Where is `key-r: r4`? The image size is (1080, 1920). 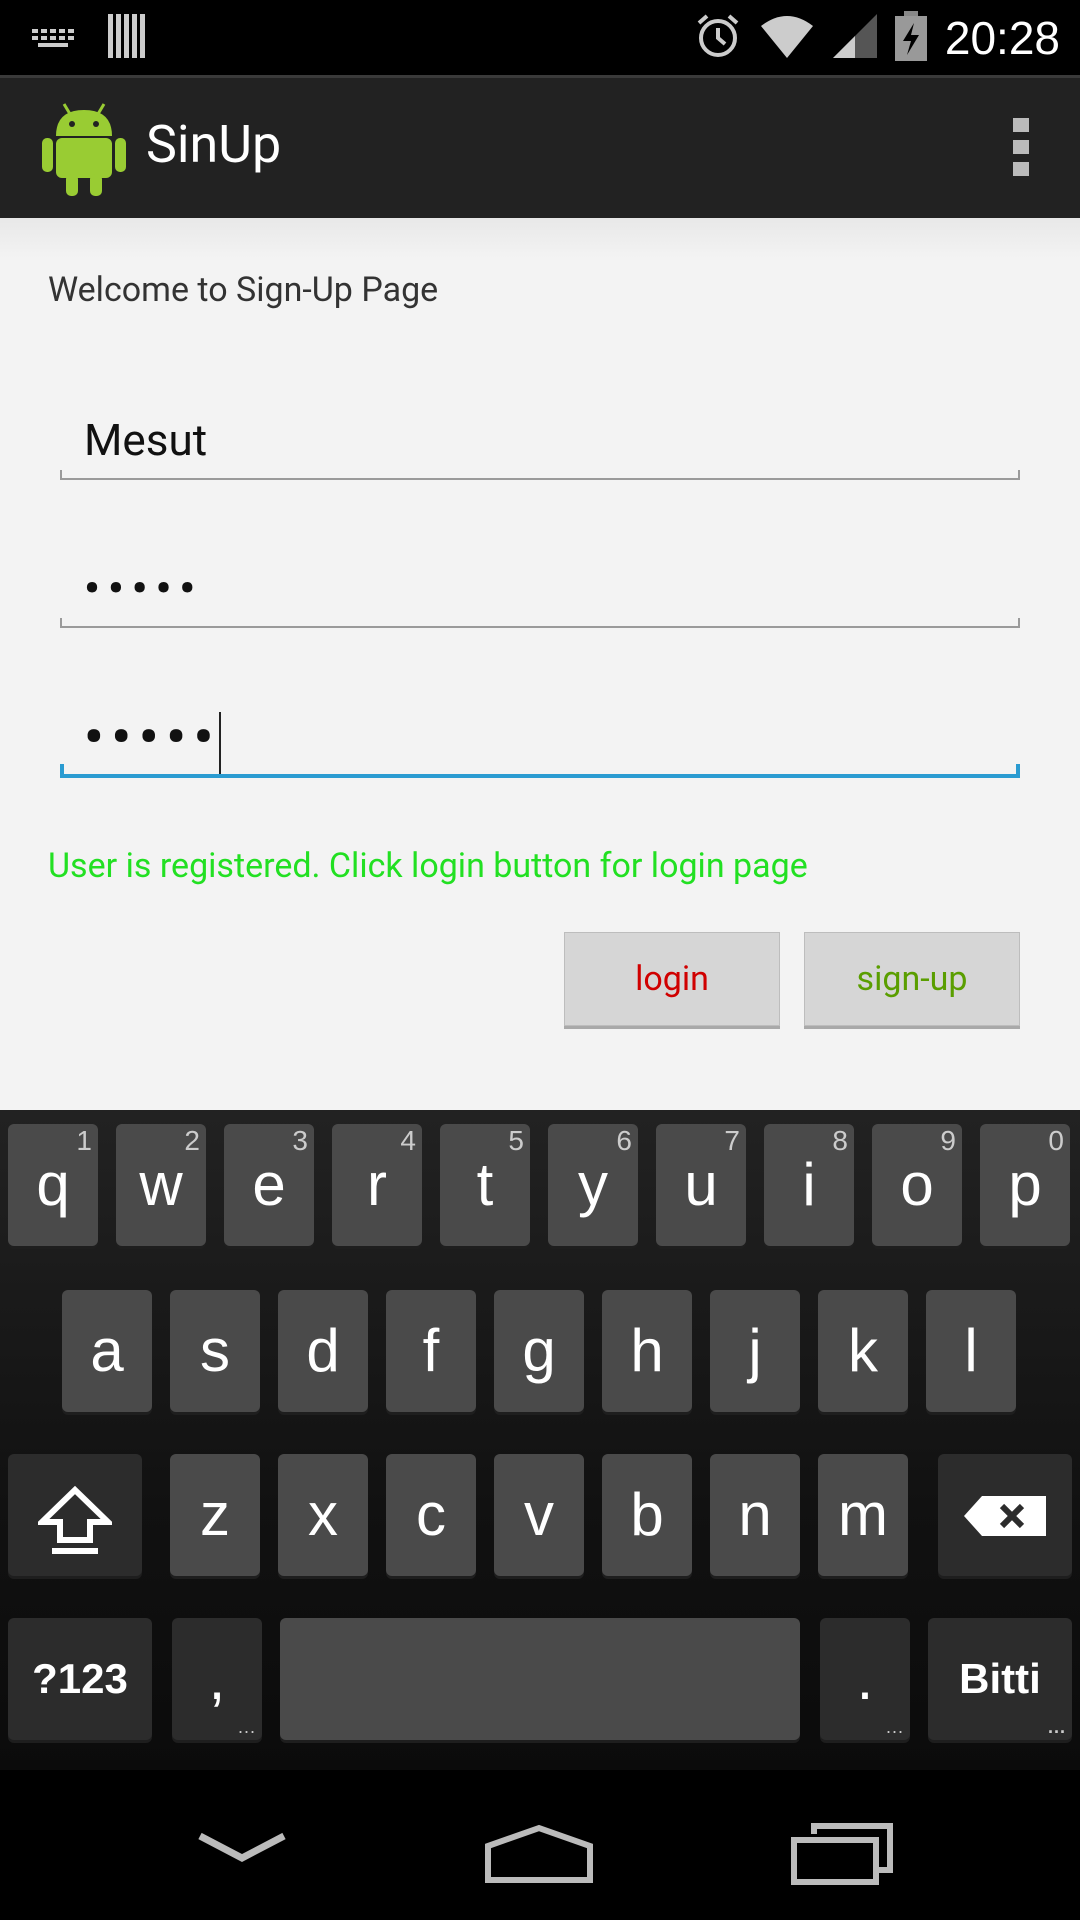
key-r: r4 is located at coordinates (377, 1185).